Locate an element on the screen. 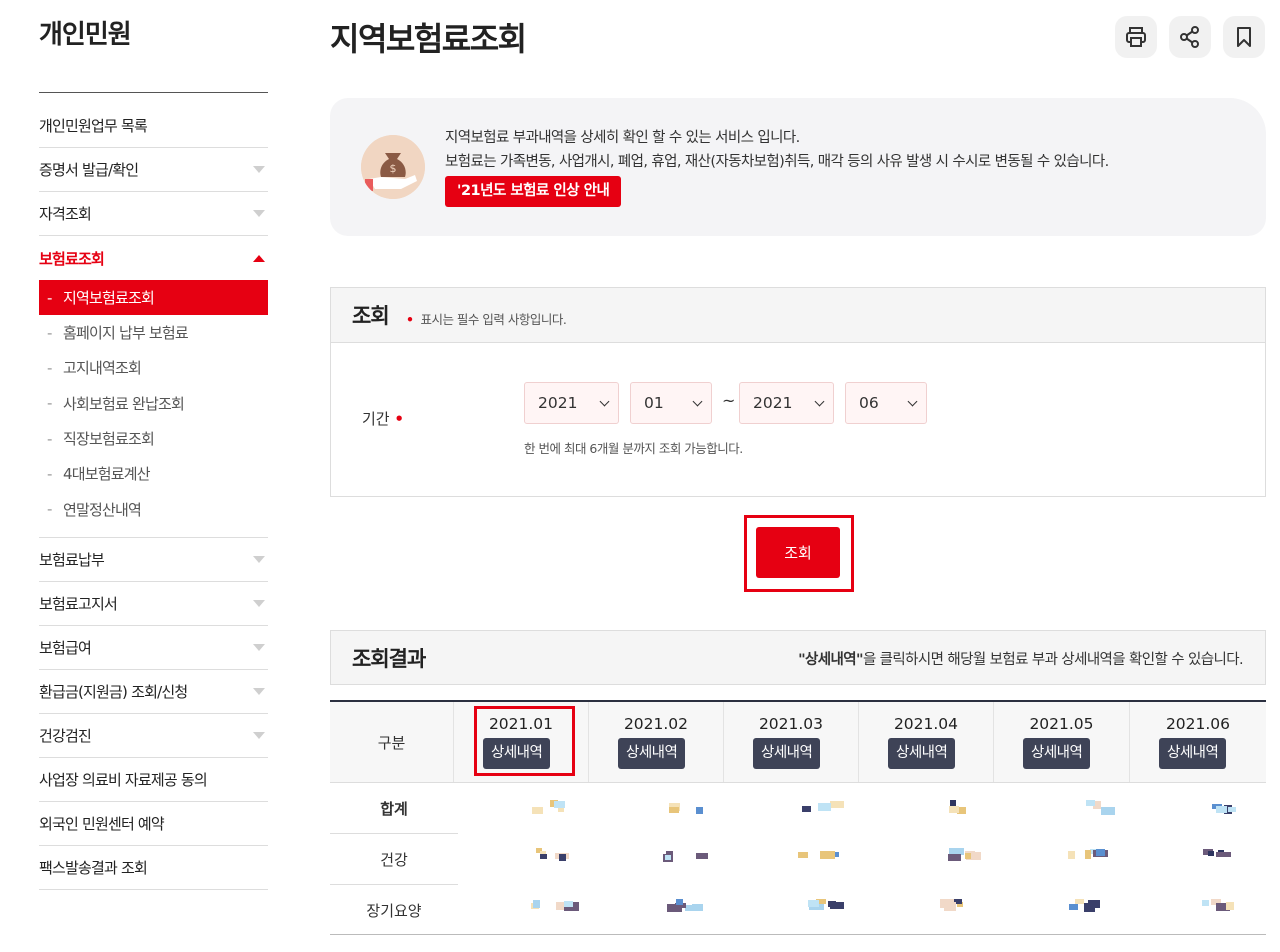 The image size is (1280, 952). start-month-select: 01 is located at coordinates (671, 403).